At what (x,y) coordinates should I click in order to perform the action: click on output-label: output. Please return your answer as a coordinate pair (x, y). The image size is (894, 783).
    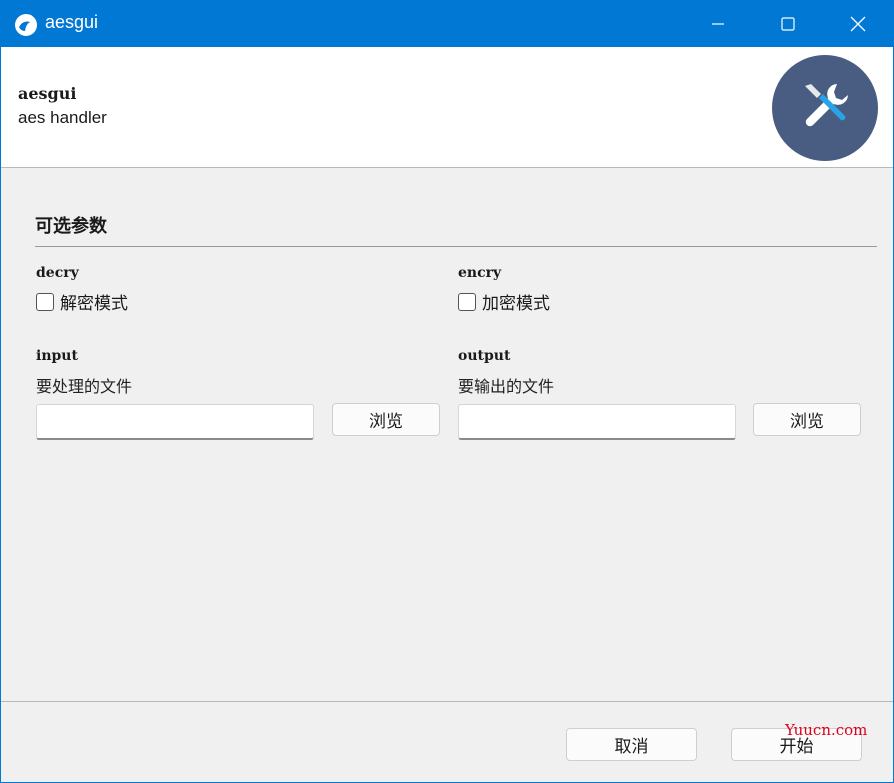
    Looking at the image, I should click on (484, 356).